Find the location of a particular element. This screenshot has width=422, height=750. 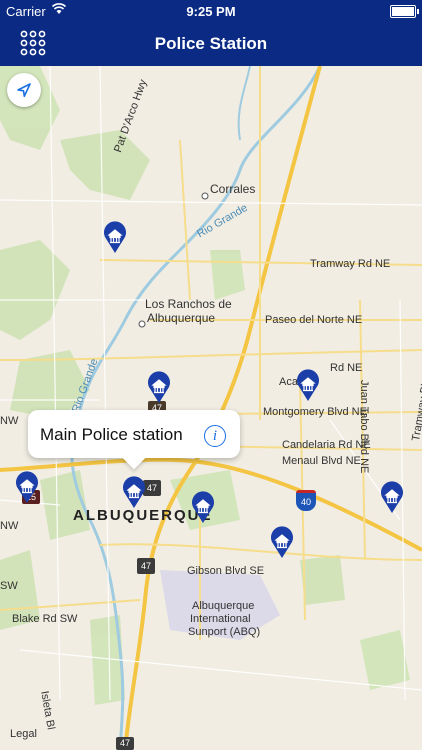

road-label-sw: SW is located at coordinates (9, 586).